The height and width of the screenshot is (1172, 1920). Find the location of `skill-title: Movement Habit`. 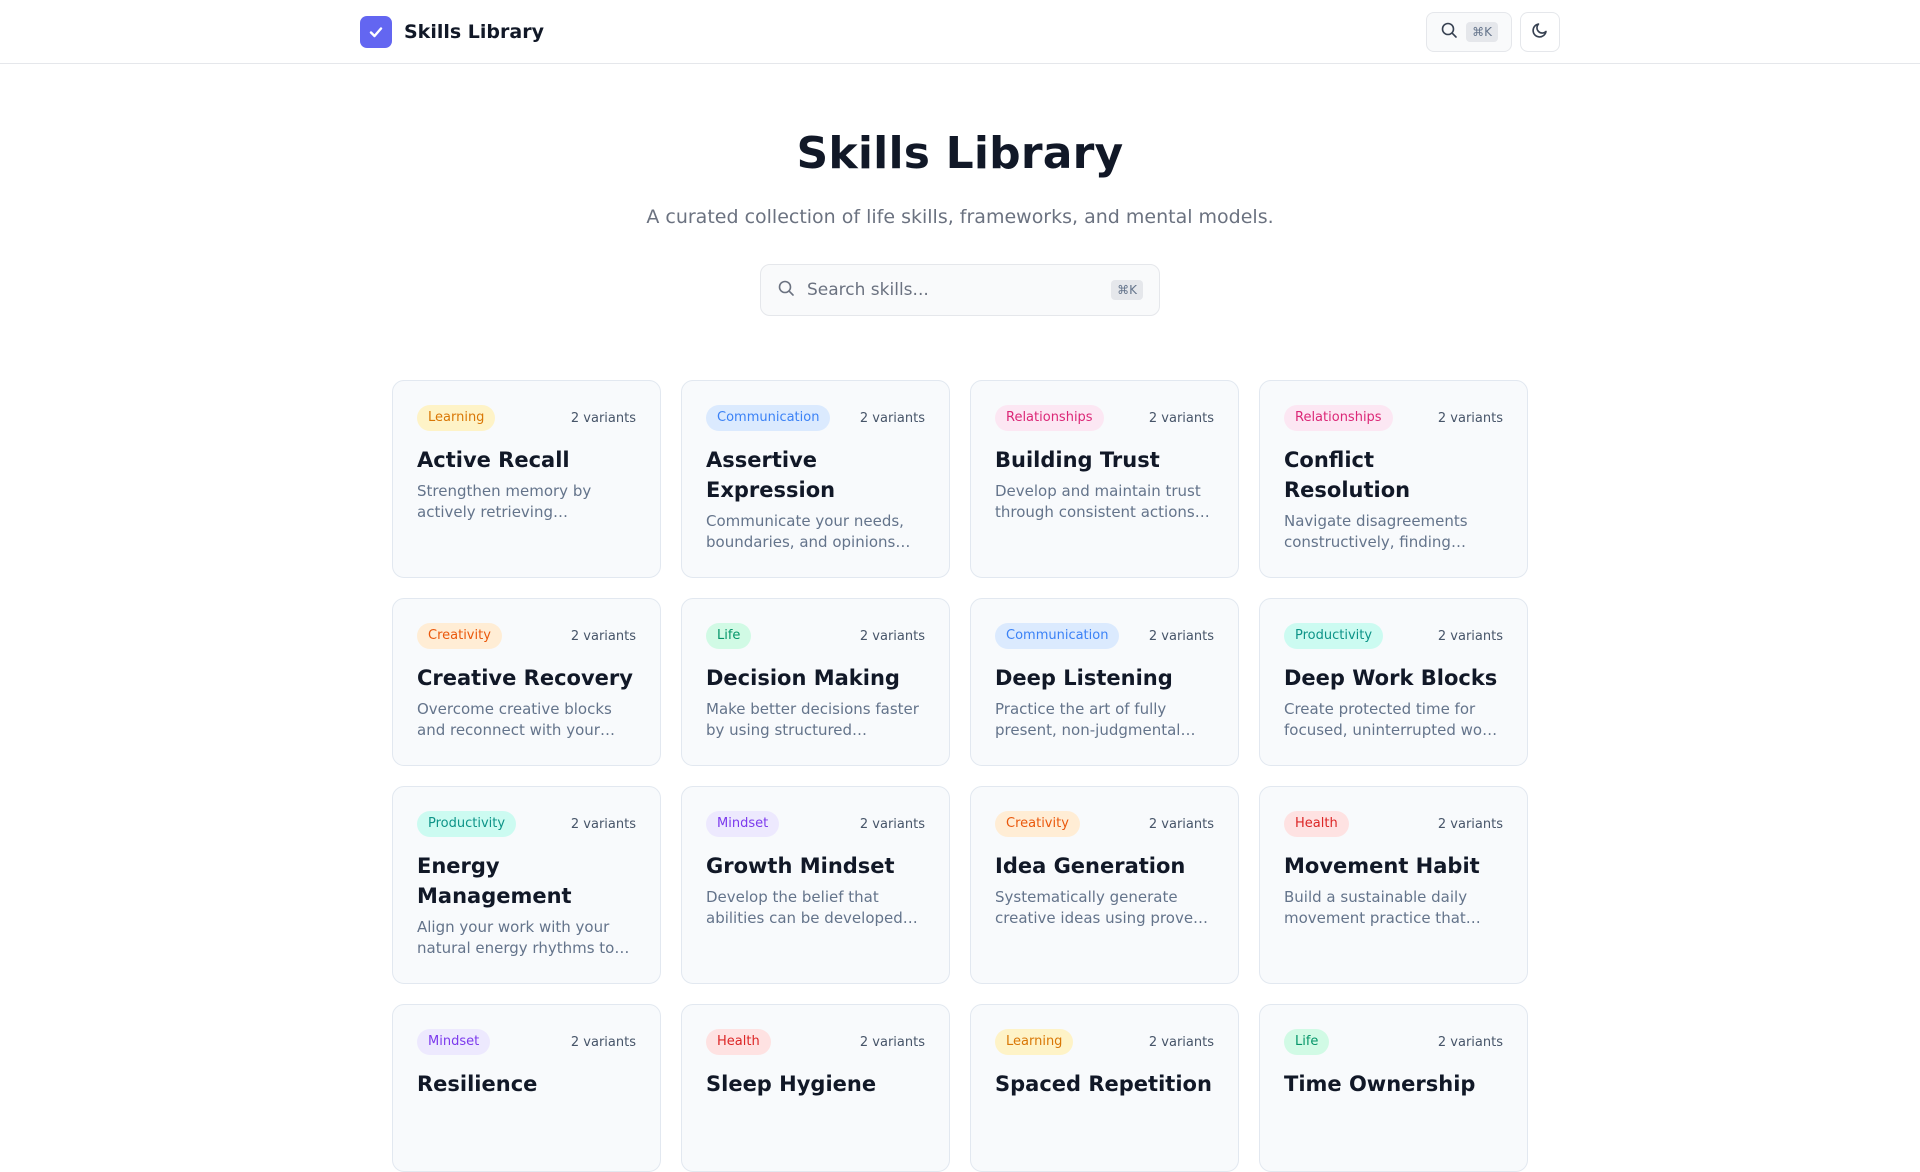

skill-title: Movement Habit is located at coordinates (1382, 866).